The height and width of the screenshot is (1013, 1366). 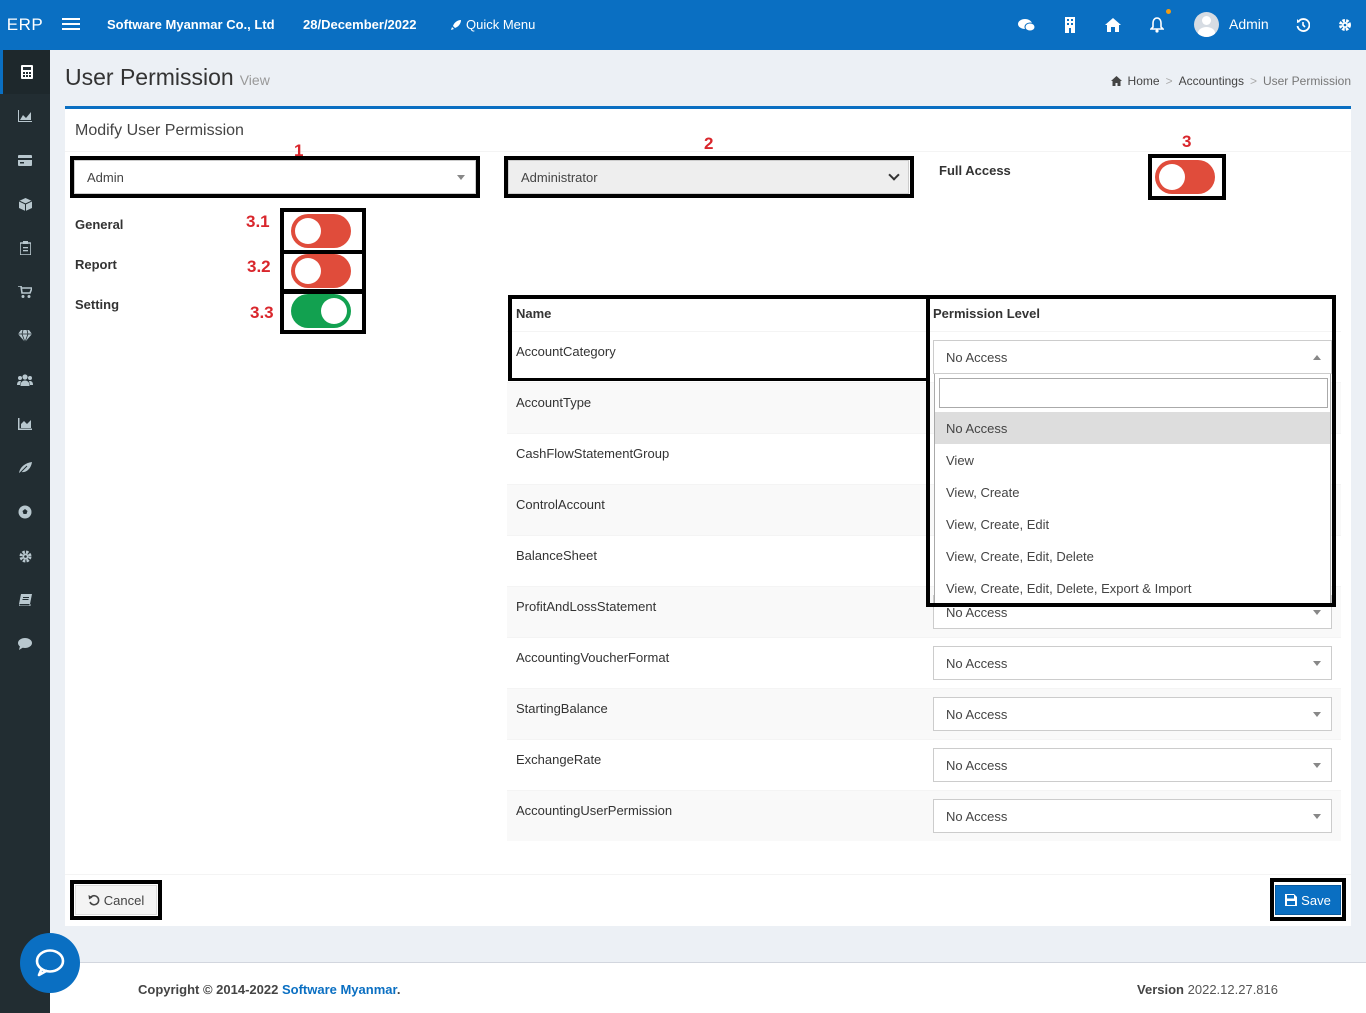 I want to click on sidebar-item-messages, so click(x=25, y=644).